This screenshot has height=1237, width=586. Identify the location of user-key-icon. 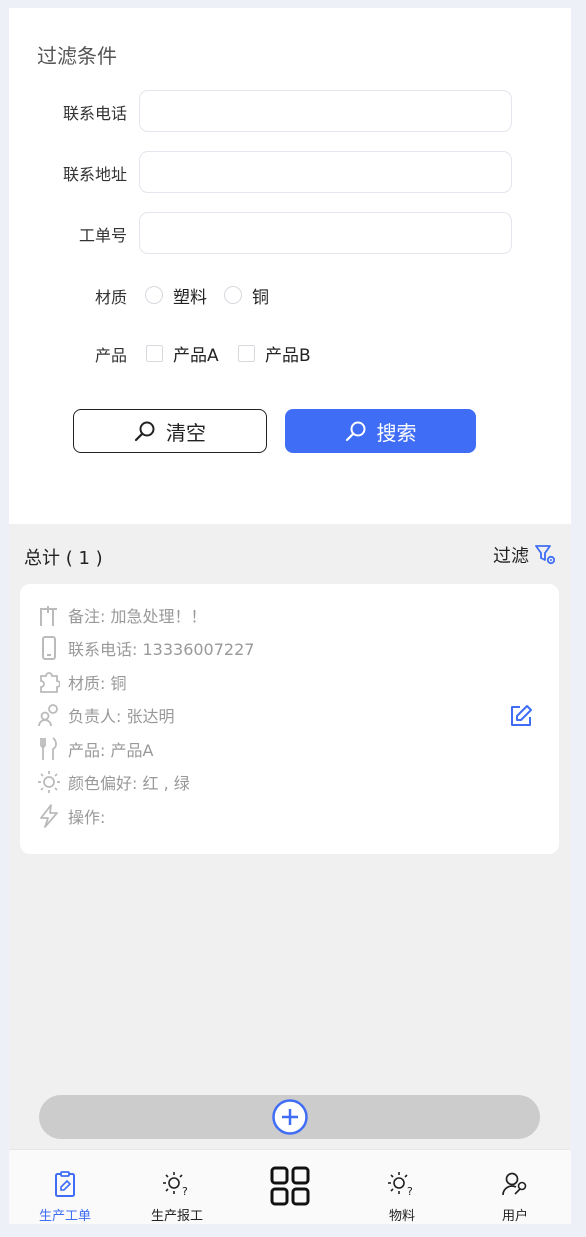
(514, 1184).